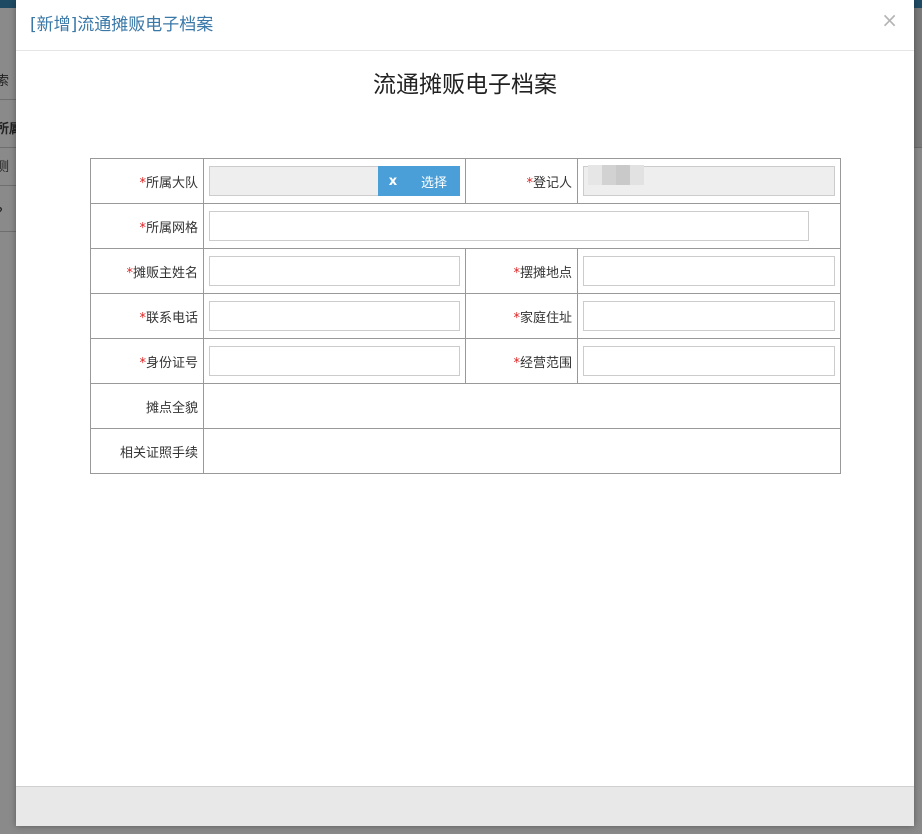  I want to click on vendor-name-field-cell, so click(334, 271).